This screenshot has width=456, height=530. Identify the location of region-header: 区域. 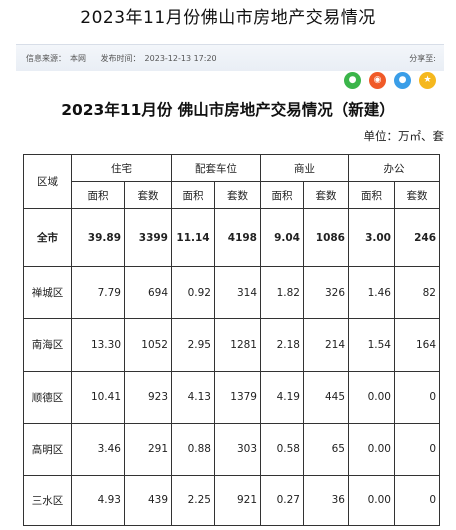
(47, 181).